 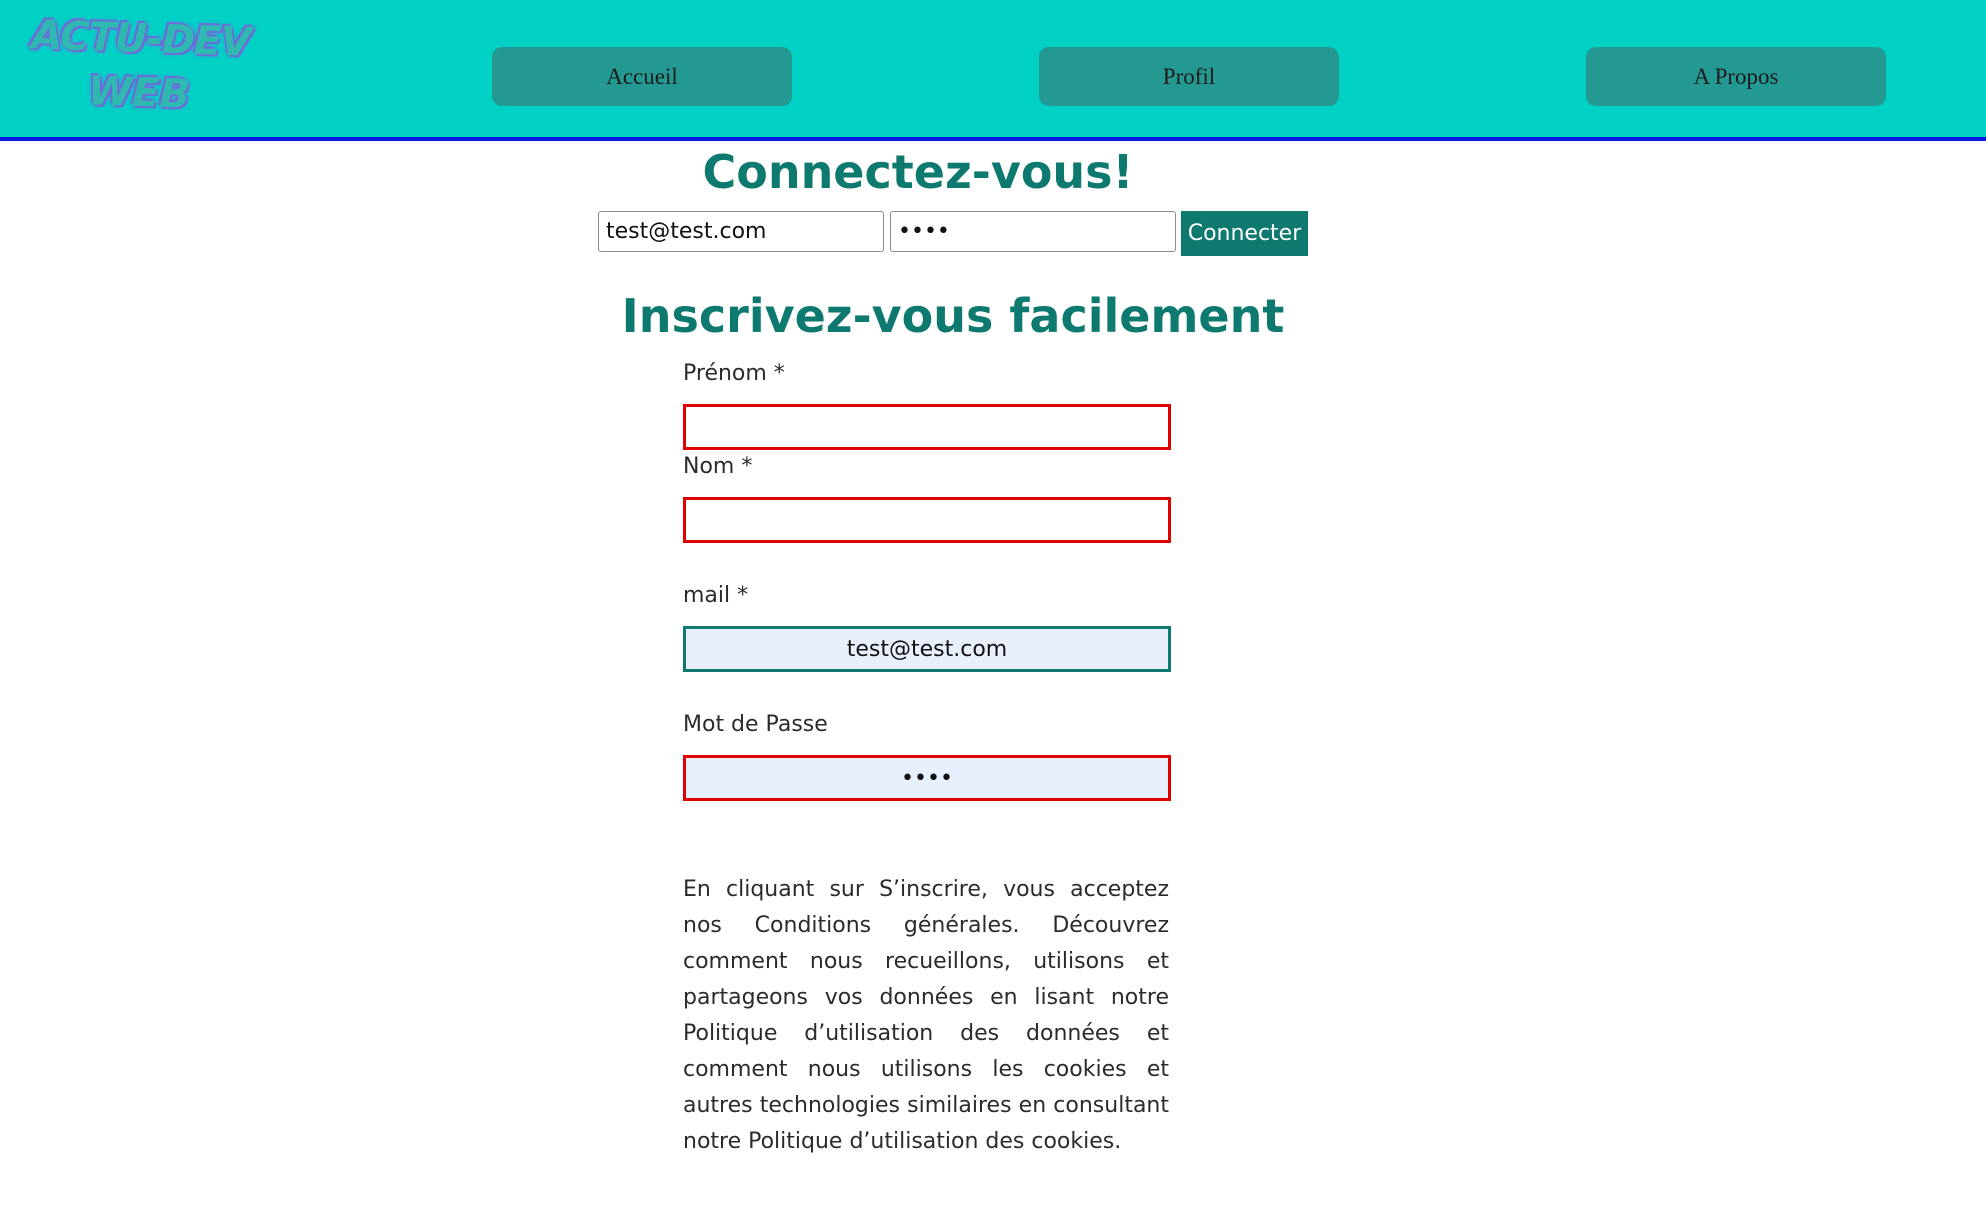 I want to click on nav-about-button: A Propos, so click(x=1736, y=76).